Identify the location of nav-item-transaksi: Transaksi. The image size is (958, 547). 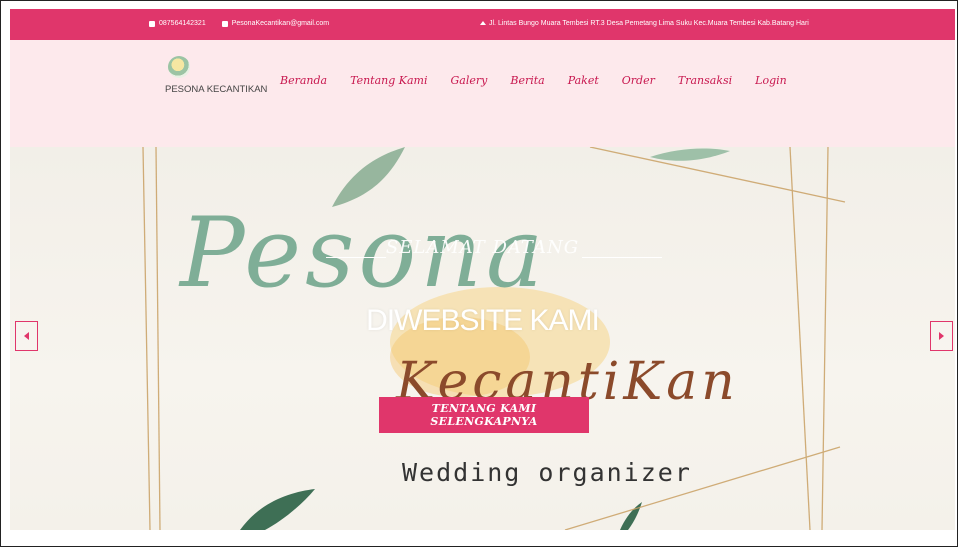
(705, 80).